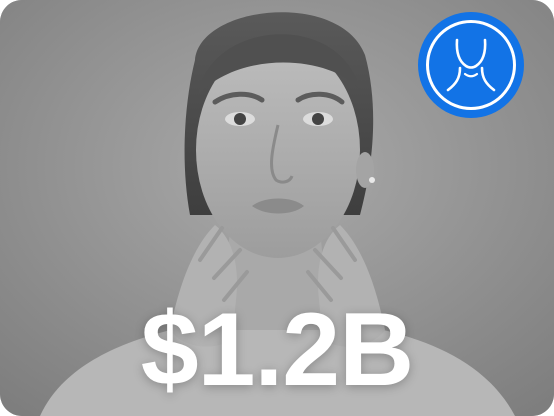 The width and height of the screenshot is (554, 416). I want to click on neck-jawline-icon, so click(471, 65).